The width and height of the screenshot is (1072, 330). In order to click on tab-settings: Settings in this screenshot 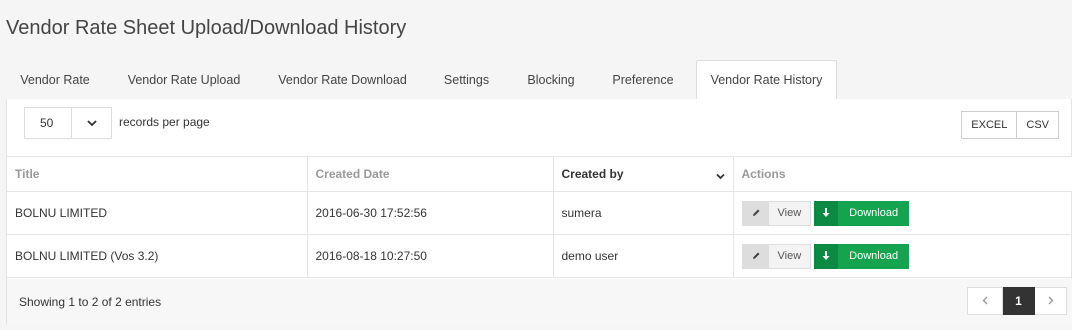, I will do `click(466, 79)`.